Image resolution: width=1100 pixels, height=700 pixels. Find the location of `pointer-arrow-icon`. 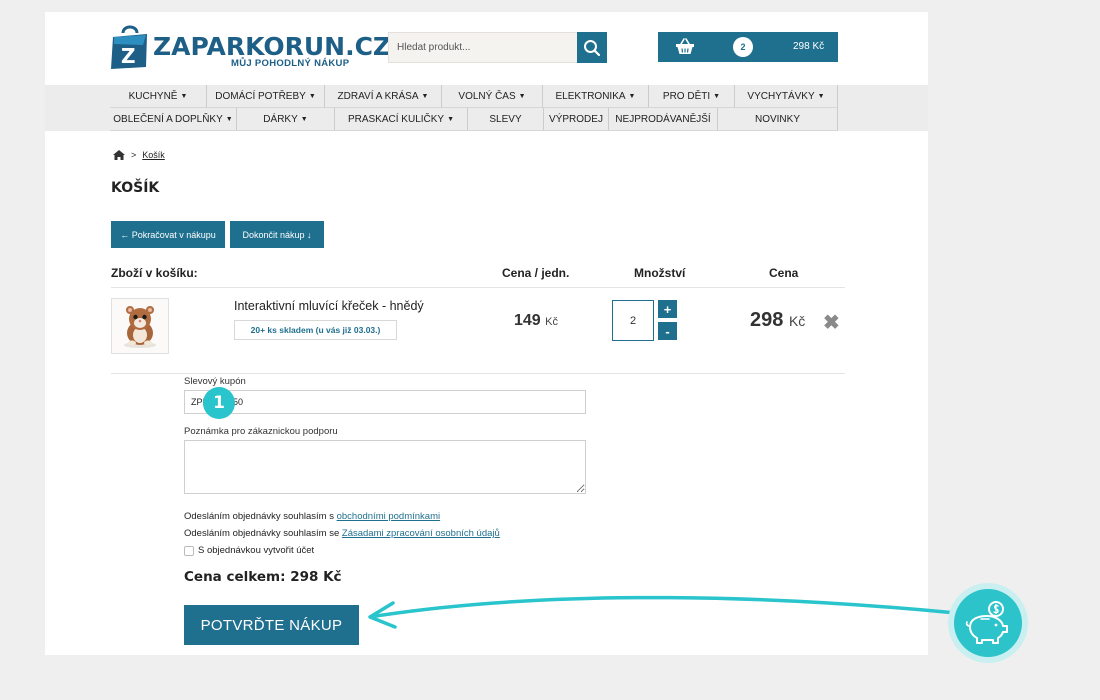

pointer-arrow-icon is located at coordinates (663, 612).